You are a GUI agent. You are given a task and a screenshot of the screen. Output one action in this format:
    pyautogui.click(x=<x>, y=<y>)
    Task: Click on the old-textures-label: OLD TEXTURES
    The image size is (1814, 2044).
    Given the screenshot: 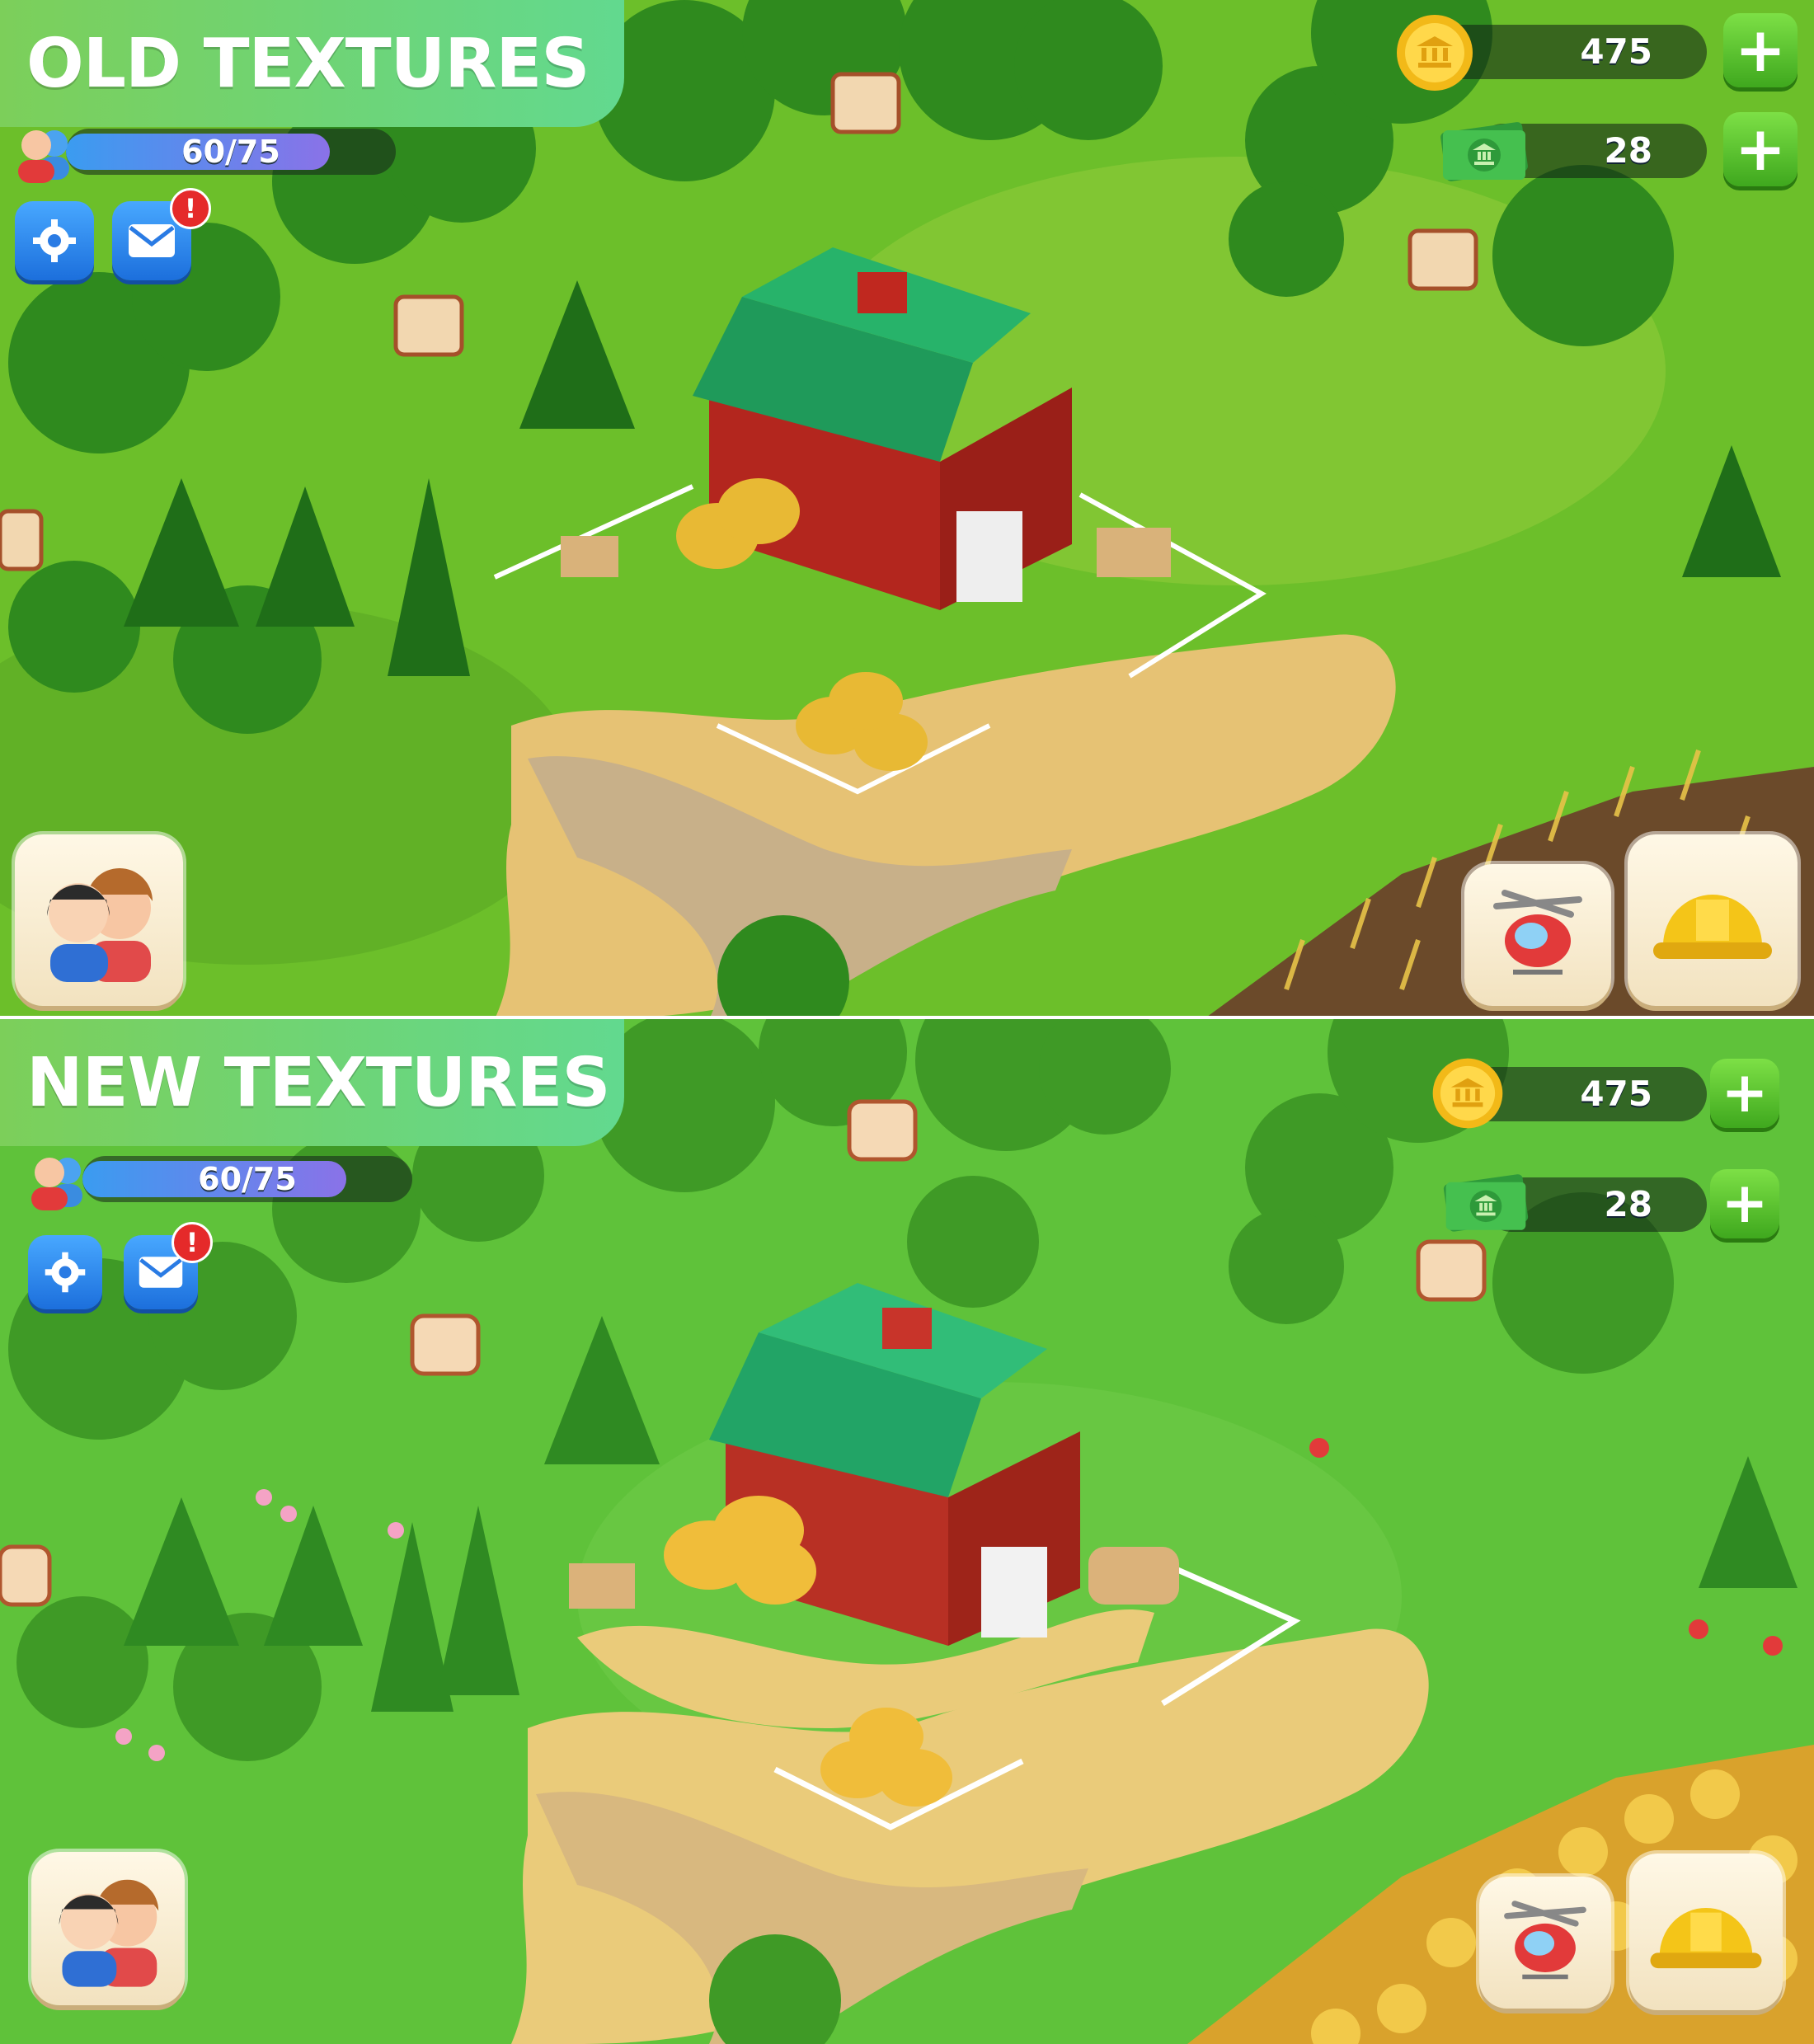 What is the action you would take?
    pyautogui.click(x=312, y=63)
    